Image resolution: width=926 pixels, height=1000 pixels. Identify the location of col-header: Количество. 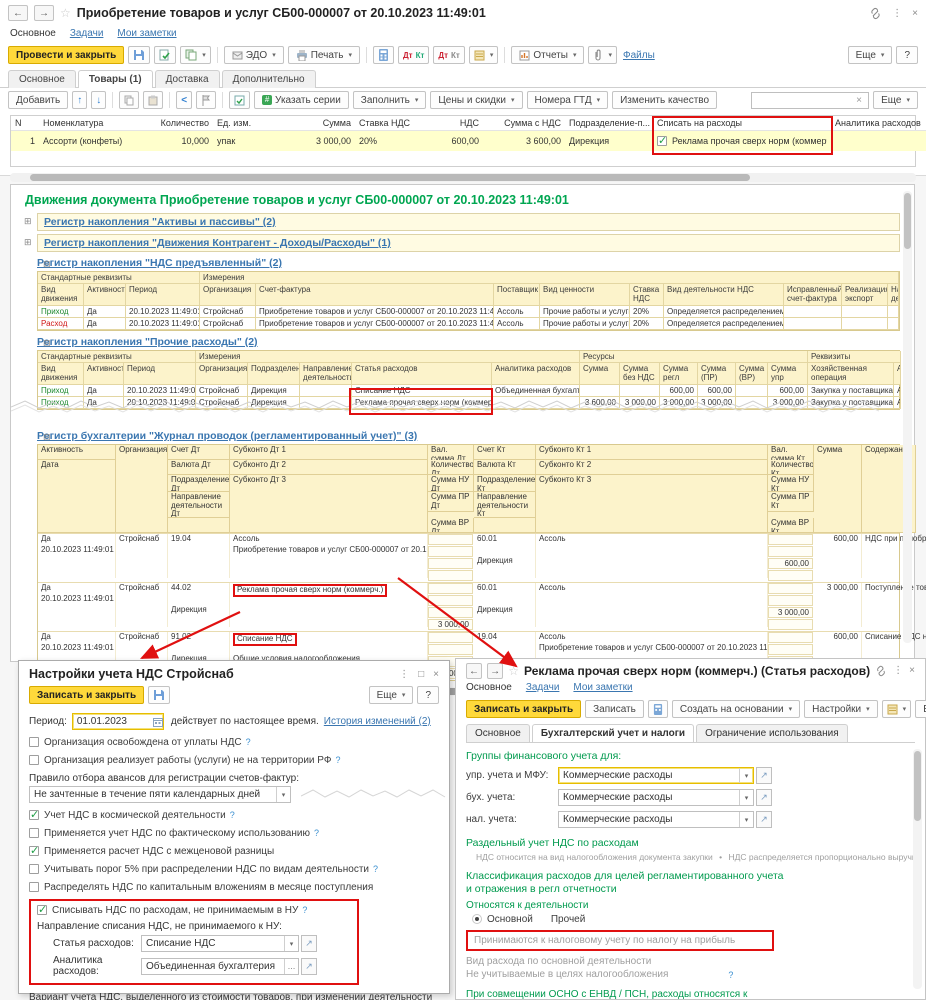
(179, 123).